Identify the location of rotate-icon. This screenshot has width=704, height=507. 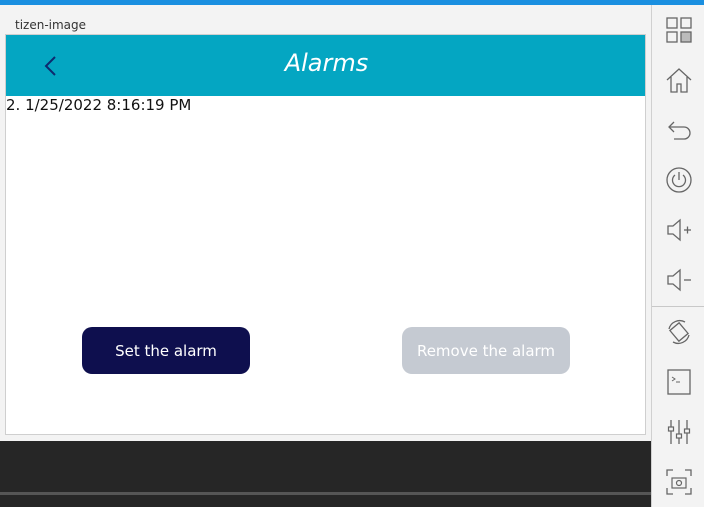
(678, 332).